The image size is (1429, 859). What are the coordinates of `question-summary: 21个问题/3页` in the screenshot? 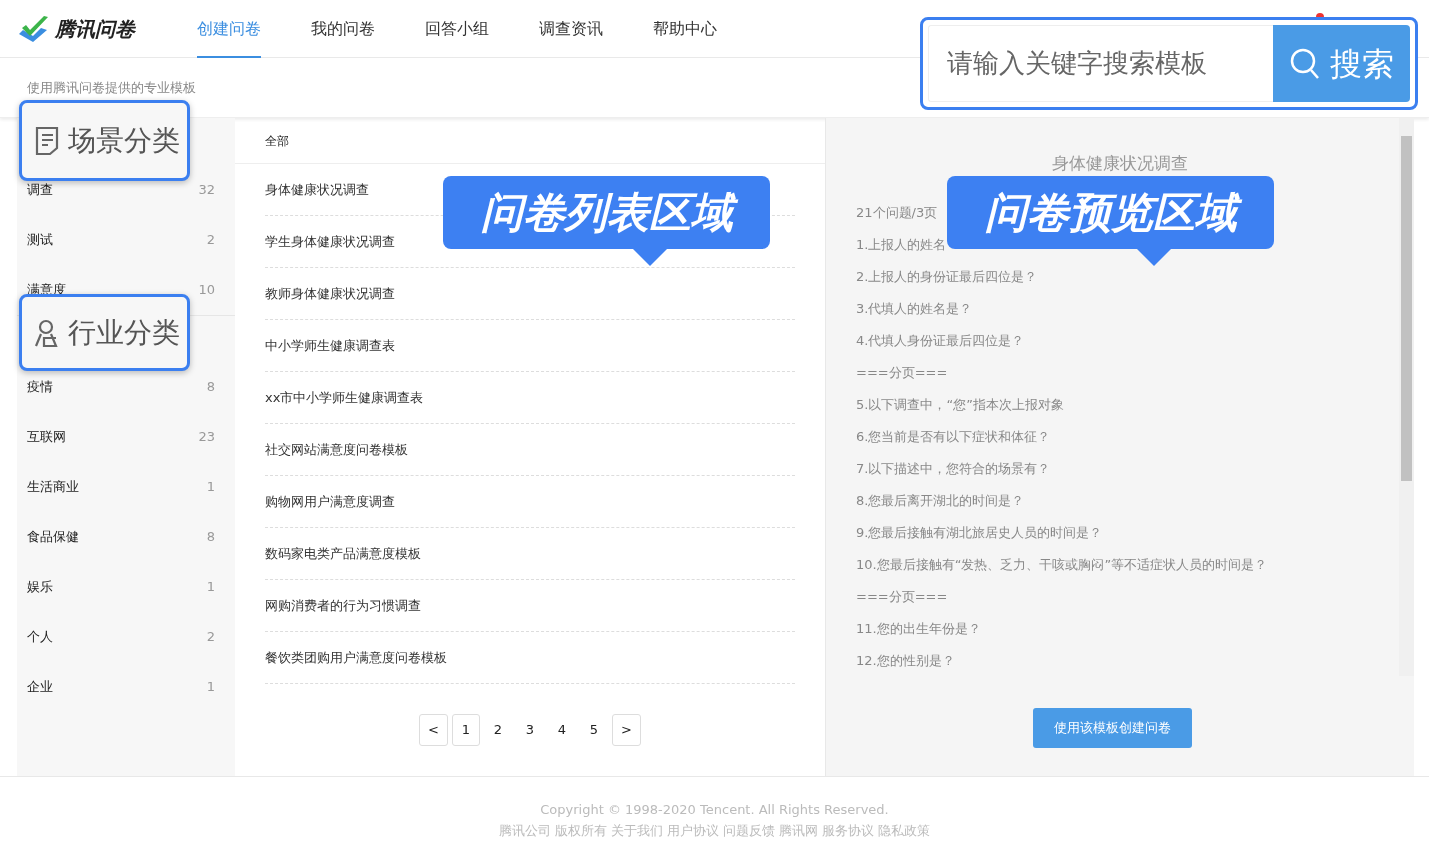 It's located at (897, 212).